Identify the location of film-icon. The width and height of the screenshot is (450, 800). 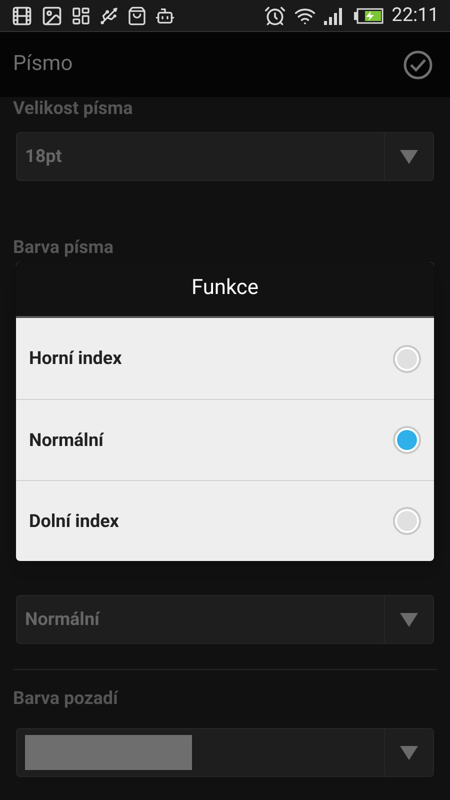
(22, 15).